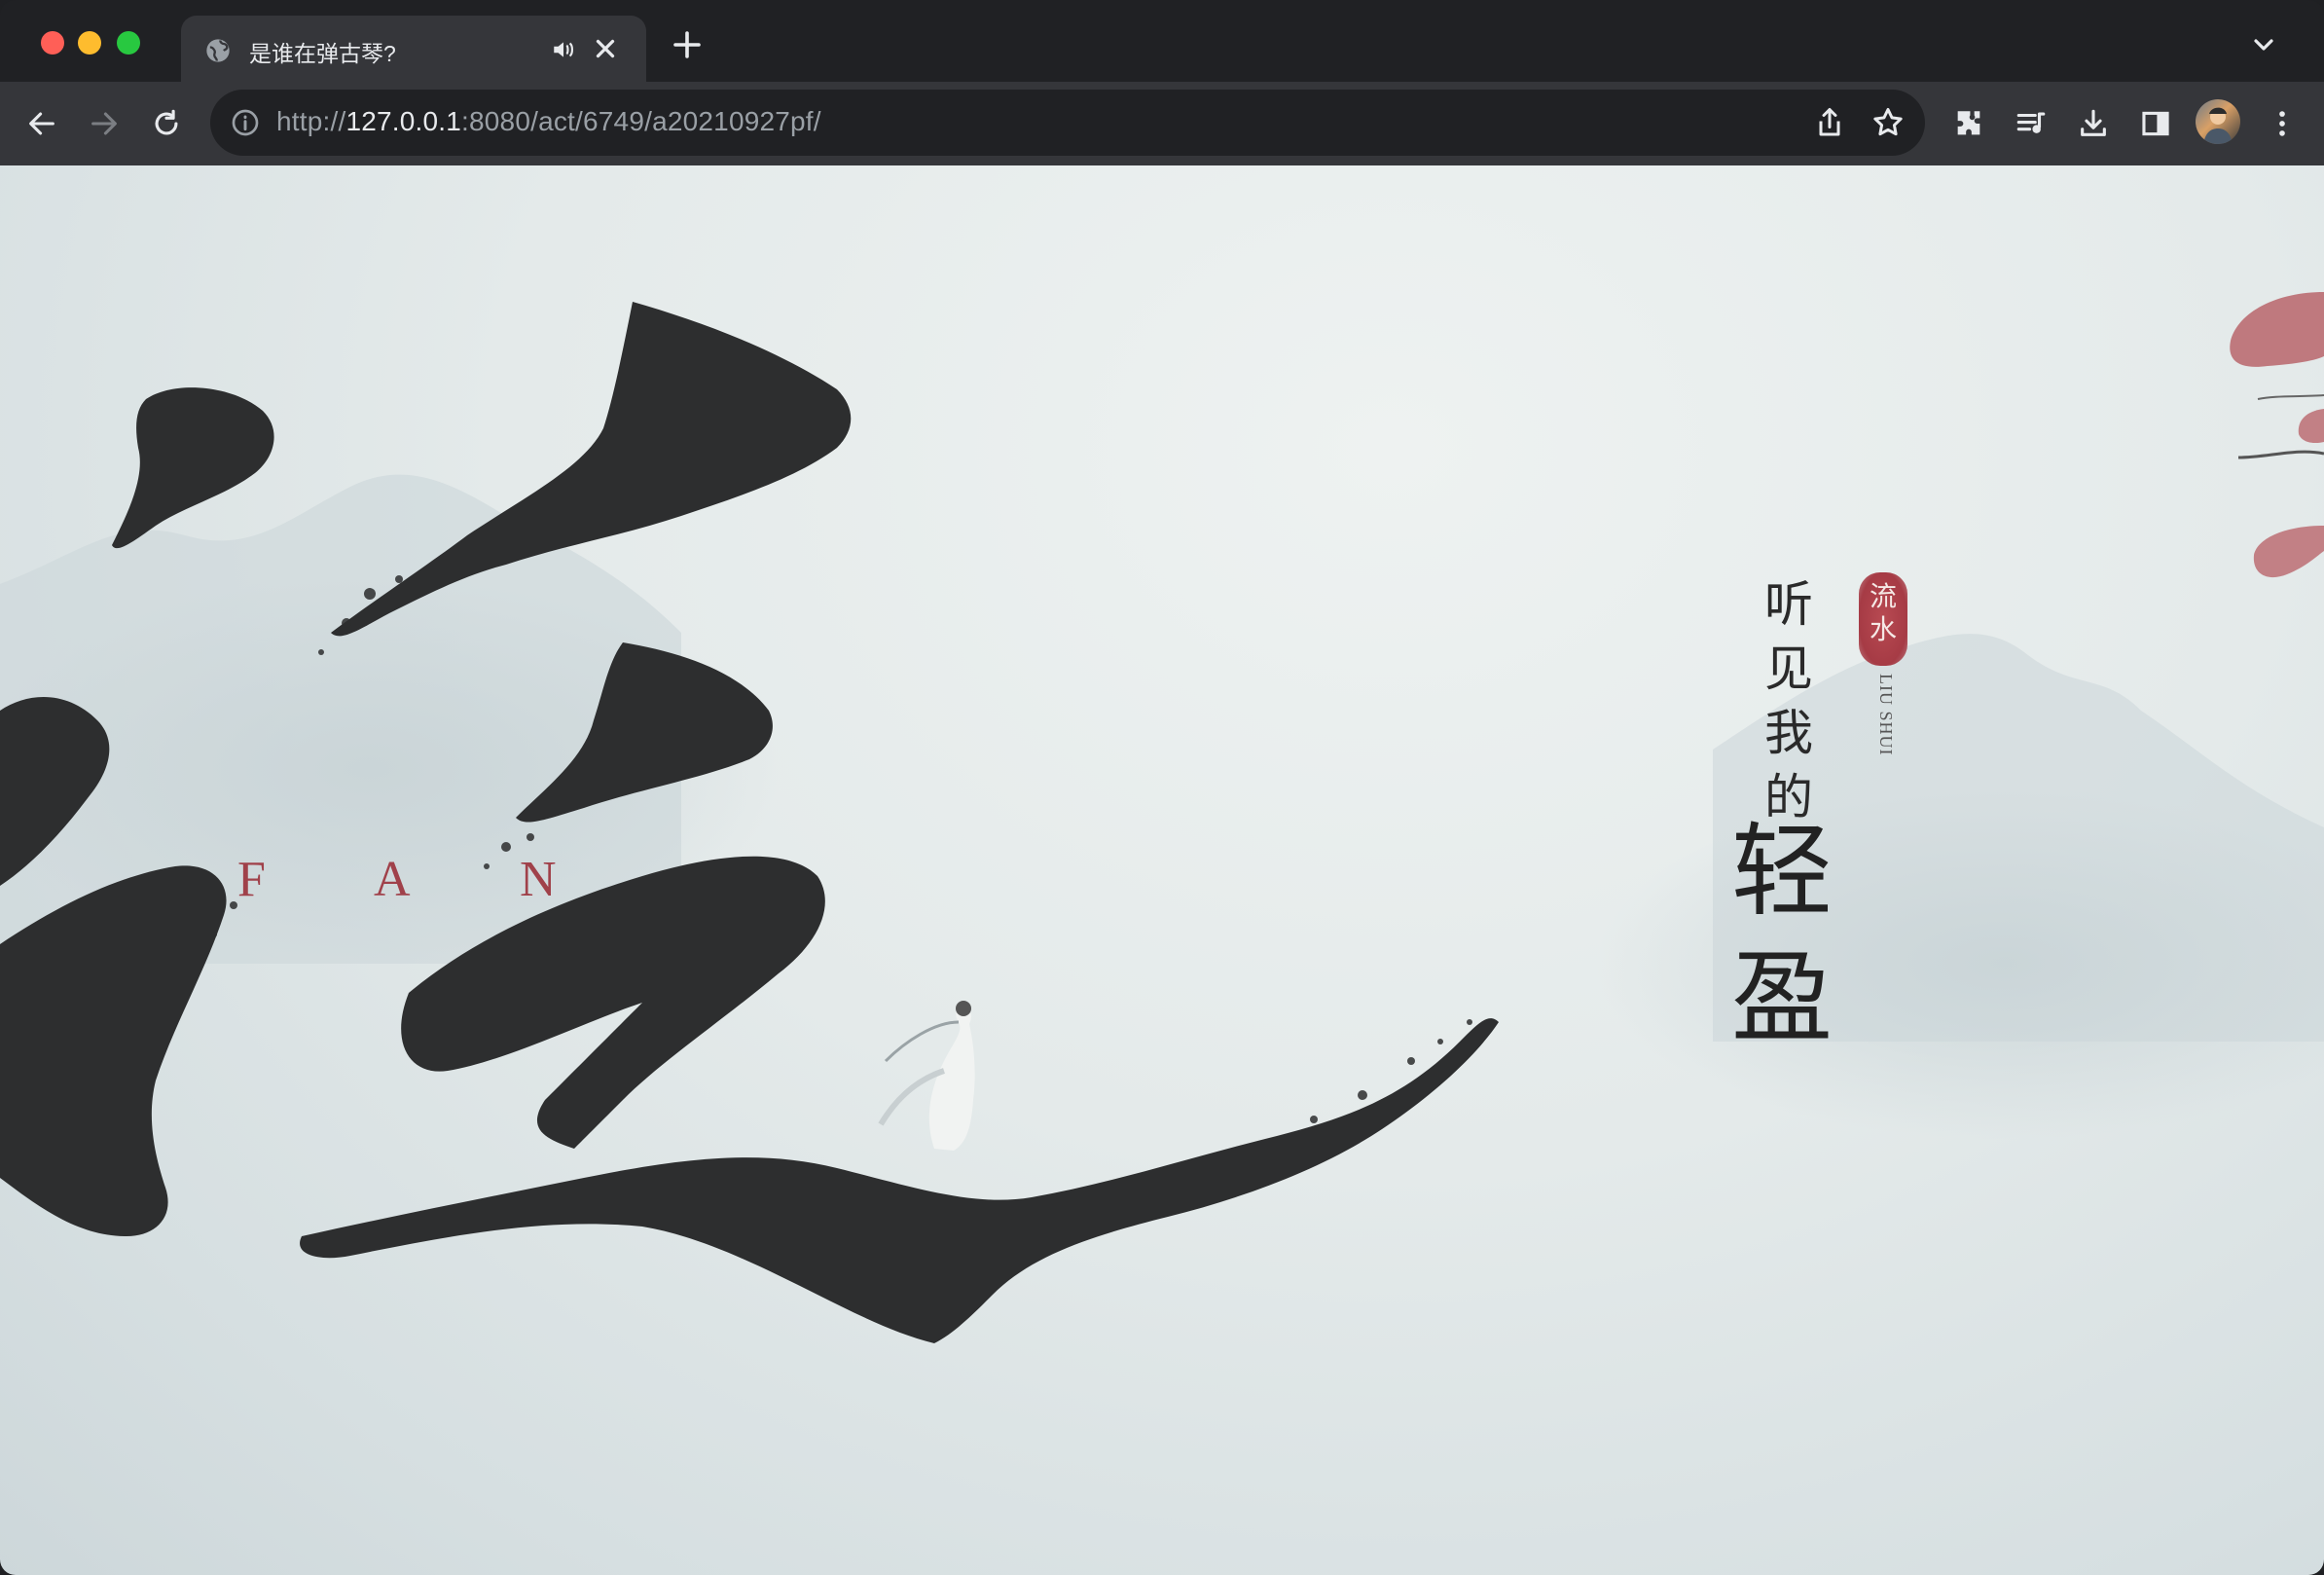 Image resolution: width=2324 pixels, height=1575 pixels. Describe the element at coordinates (89, 43) in the screenshot. I see `minimize-window-button` at that location.